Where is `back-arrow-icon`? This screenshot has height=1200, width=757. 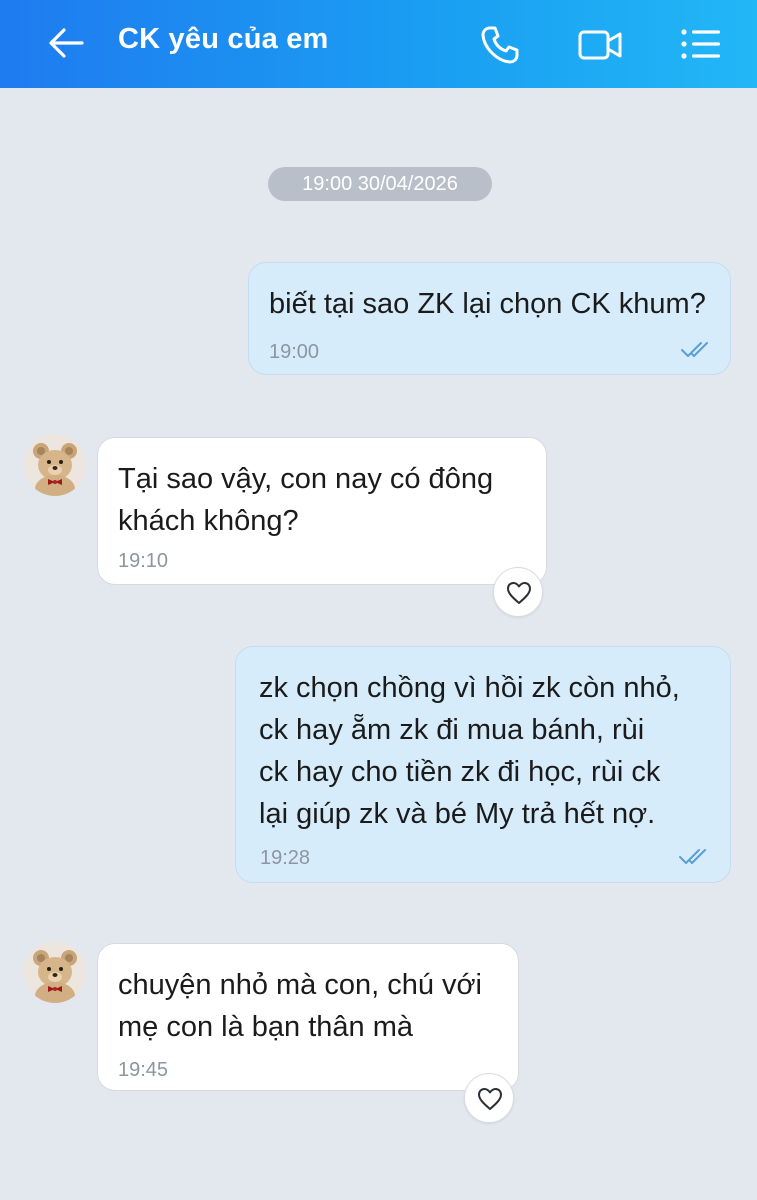 back-arrow-icon is located at coordinates (66, 43).